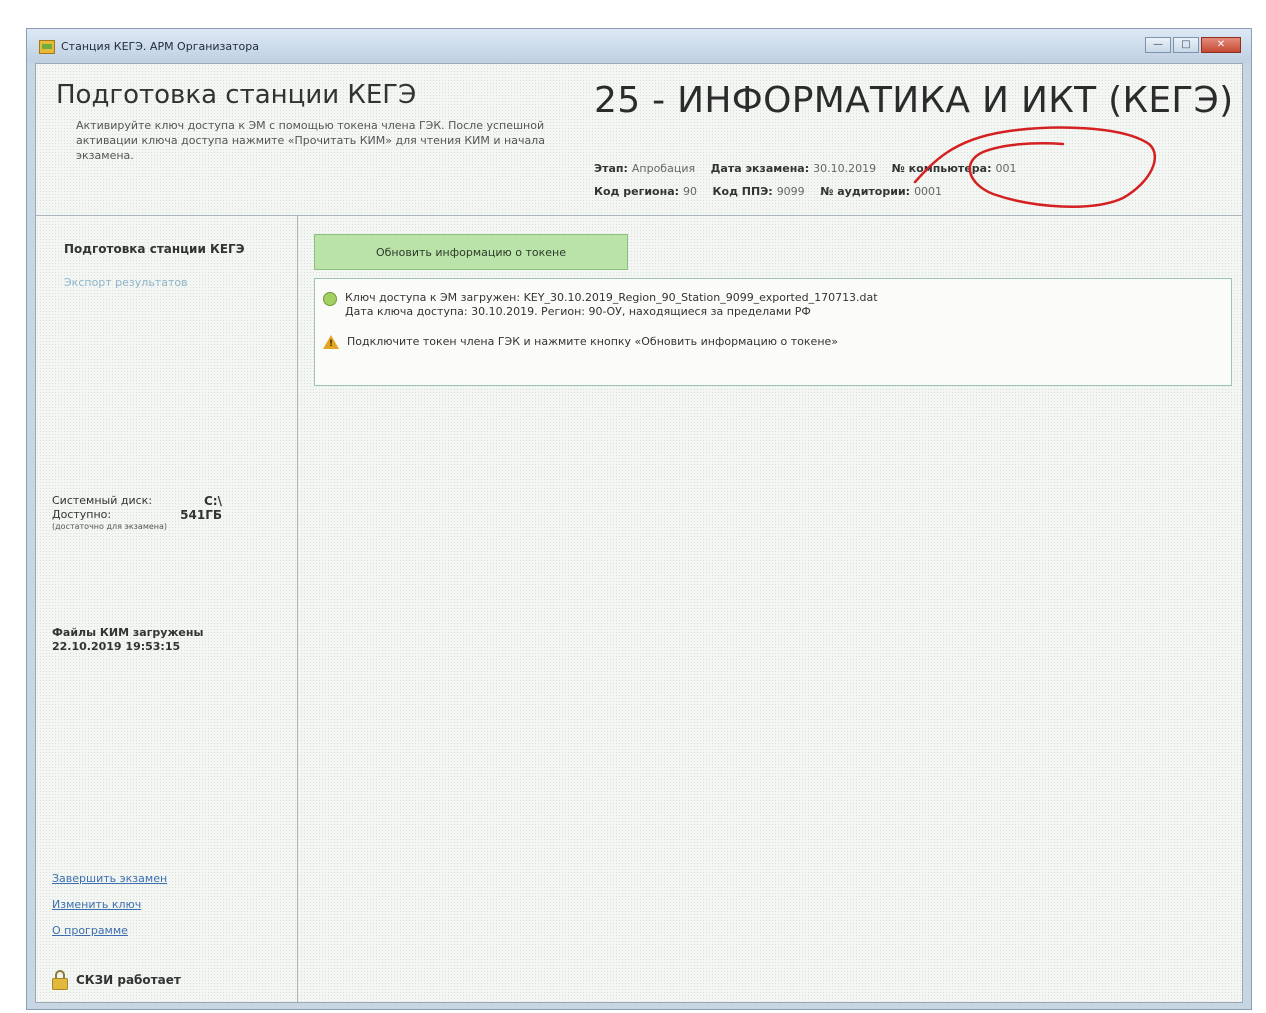  I want to click on system-disk-label: Системный диск:, so click(102, 500).